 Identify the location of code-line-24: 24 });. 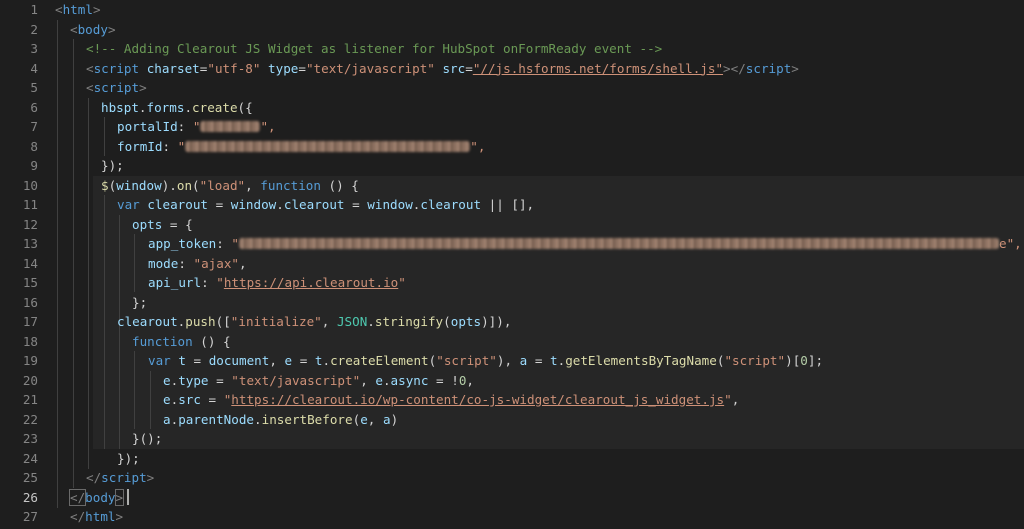
(512, 459).